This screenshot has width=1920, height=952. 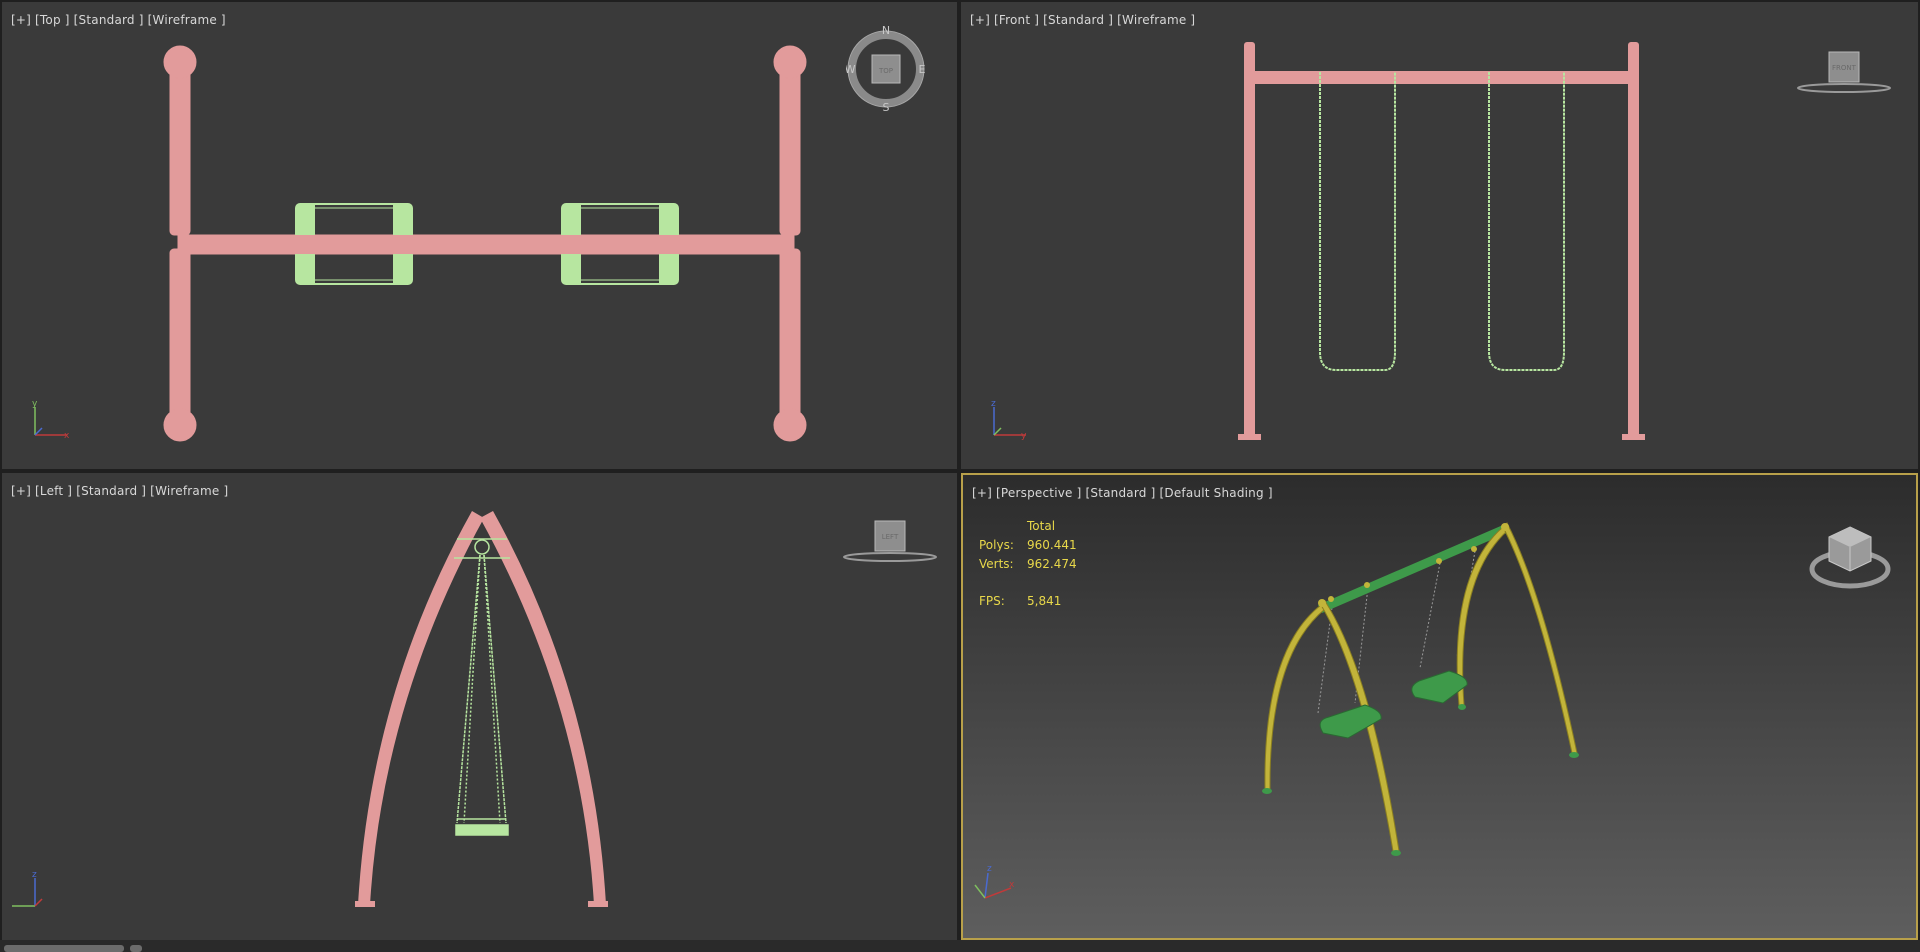 What do you see at coordinates (790, 62) in the screenshot?
I see `right-post-top` at bounding box center [790, 62].